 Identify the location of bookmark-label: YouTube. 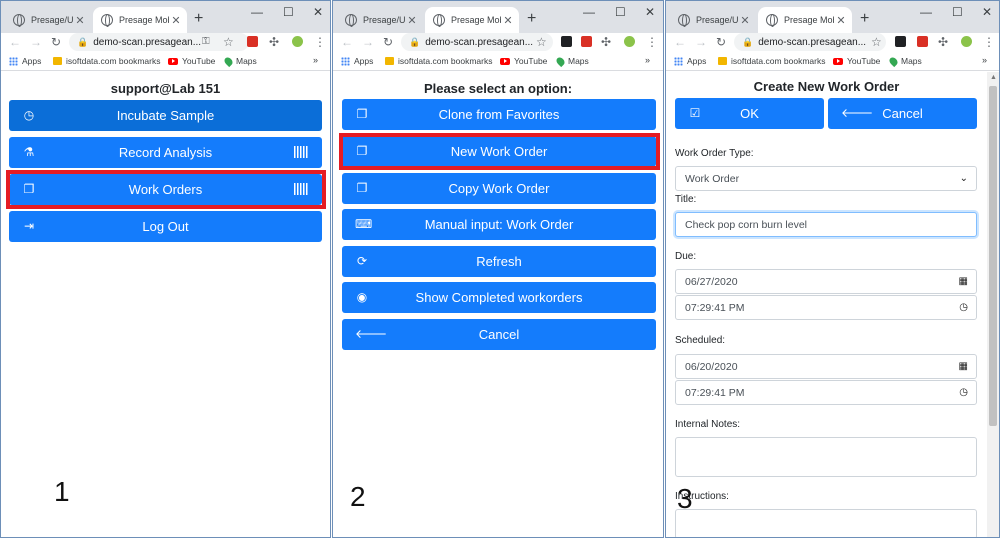
(199, 61).